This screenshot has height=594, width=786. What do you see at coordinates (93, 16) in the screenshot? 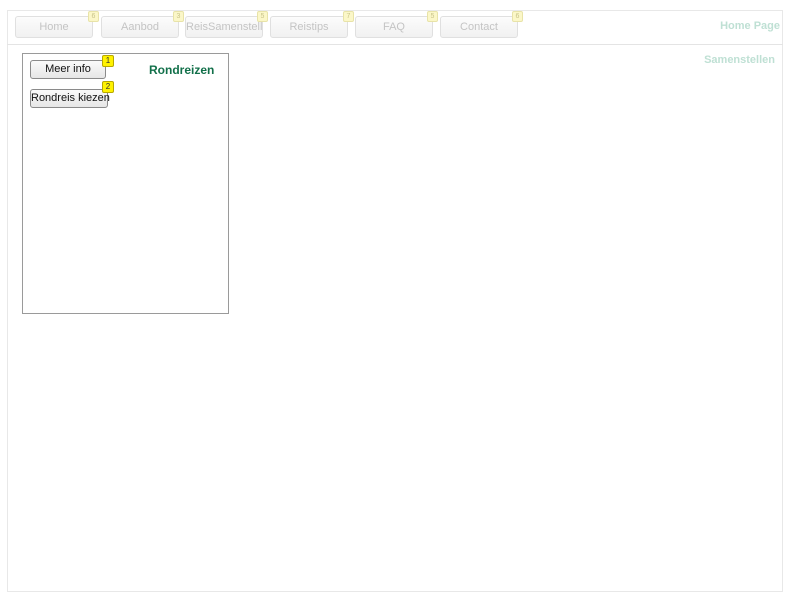
I see `nav-home-badge: 6` at bounding box center [93, 16].